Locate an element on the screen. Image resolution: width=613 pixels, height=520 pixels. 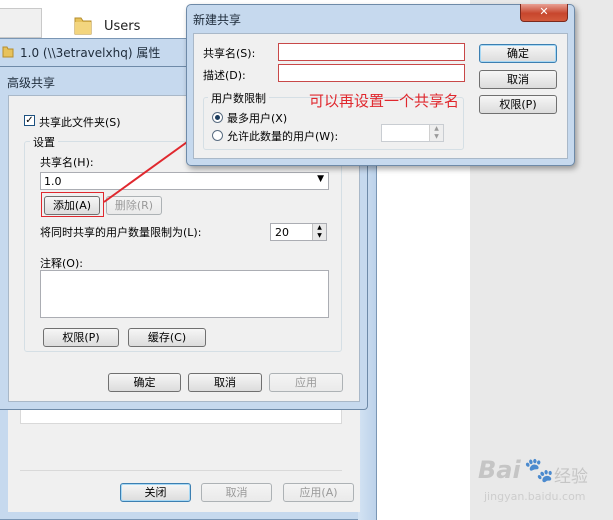
spinner-down-icon: ▼ is located at coordinates (436, 137).